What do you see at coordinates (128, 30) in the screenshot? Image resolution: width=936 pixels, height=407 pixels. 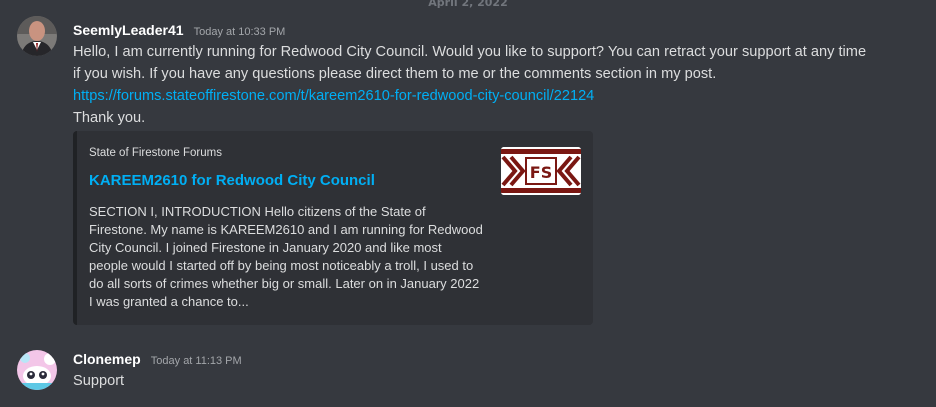 I see `username: SeemlyLeader41` at bounding box center [128, 30].